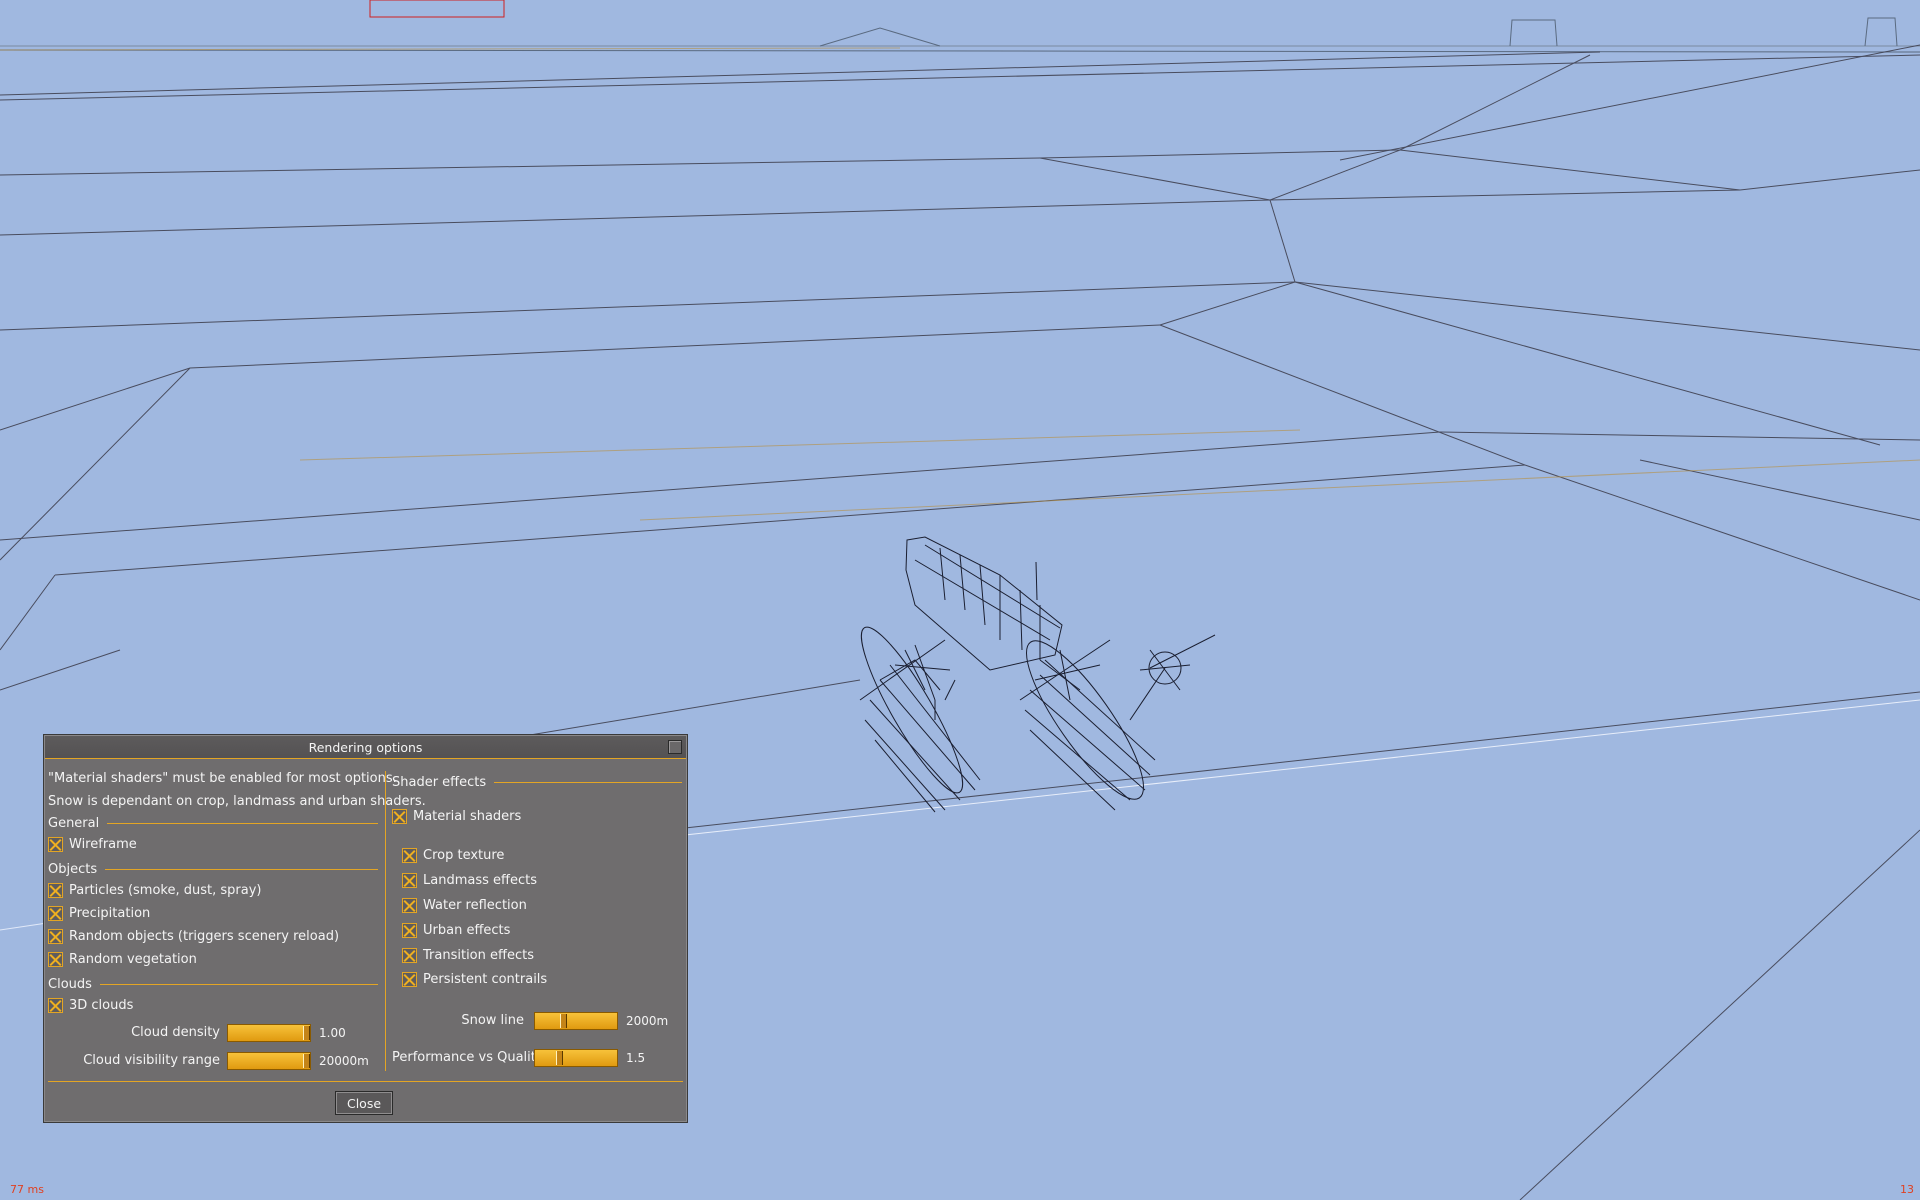 This screenshot has height=1200, width=1920. Describe the element at coordinates (306, 1061) in the screenshot. I see `cloud-visibility-knob` at that location.